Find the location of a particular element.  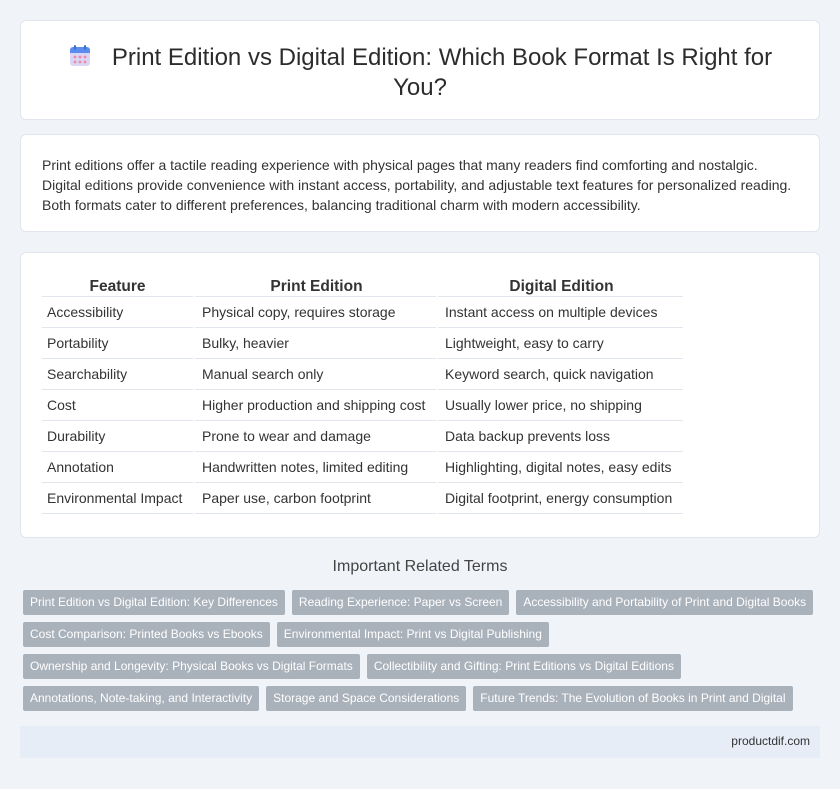

feature-cell: Searchability is located at coordinates (117, 374).